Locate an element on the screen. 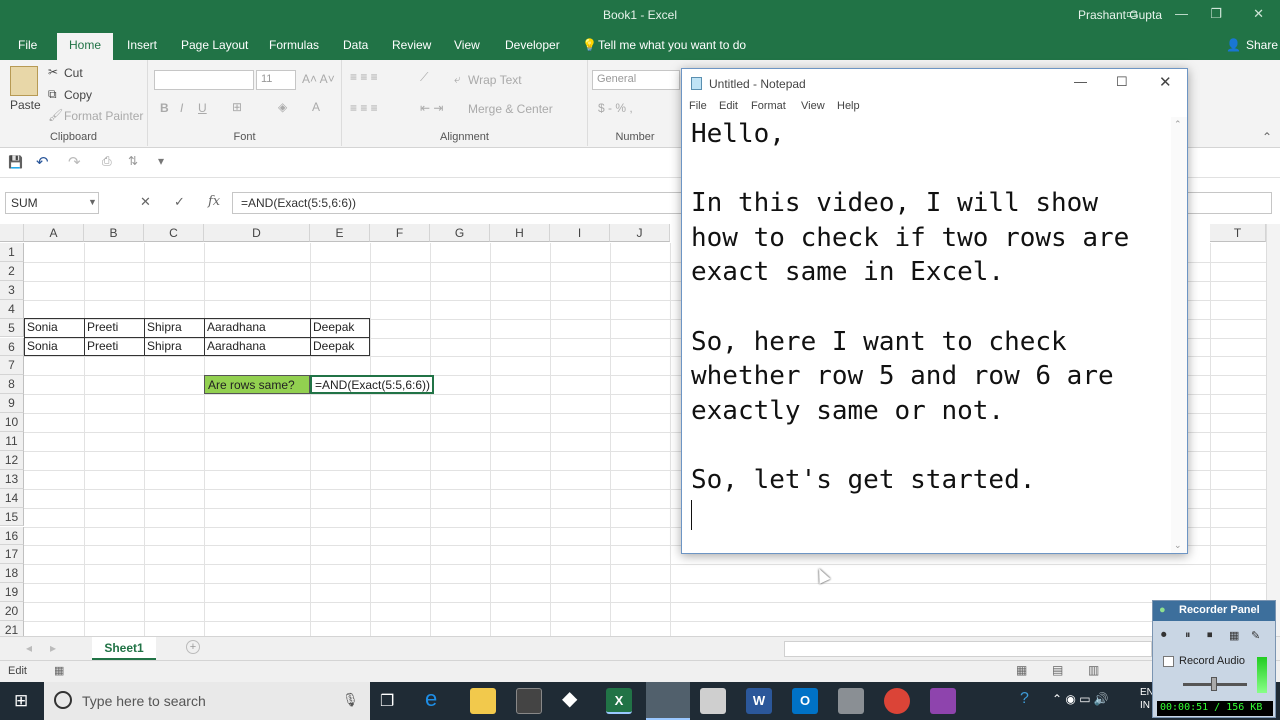 This screenshot has height=720, width=1280. enter-icon: ✓ is located at coordinates (179, 202).